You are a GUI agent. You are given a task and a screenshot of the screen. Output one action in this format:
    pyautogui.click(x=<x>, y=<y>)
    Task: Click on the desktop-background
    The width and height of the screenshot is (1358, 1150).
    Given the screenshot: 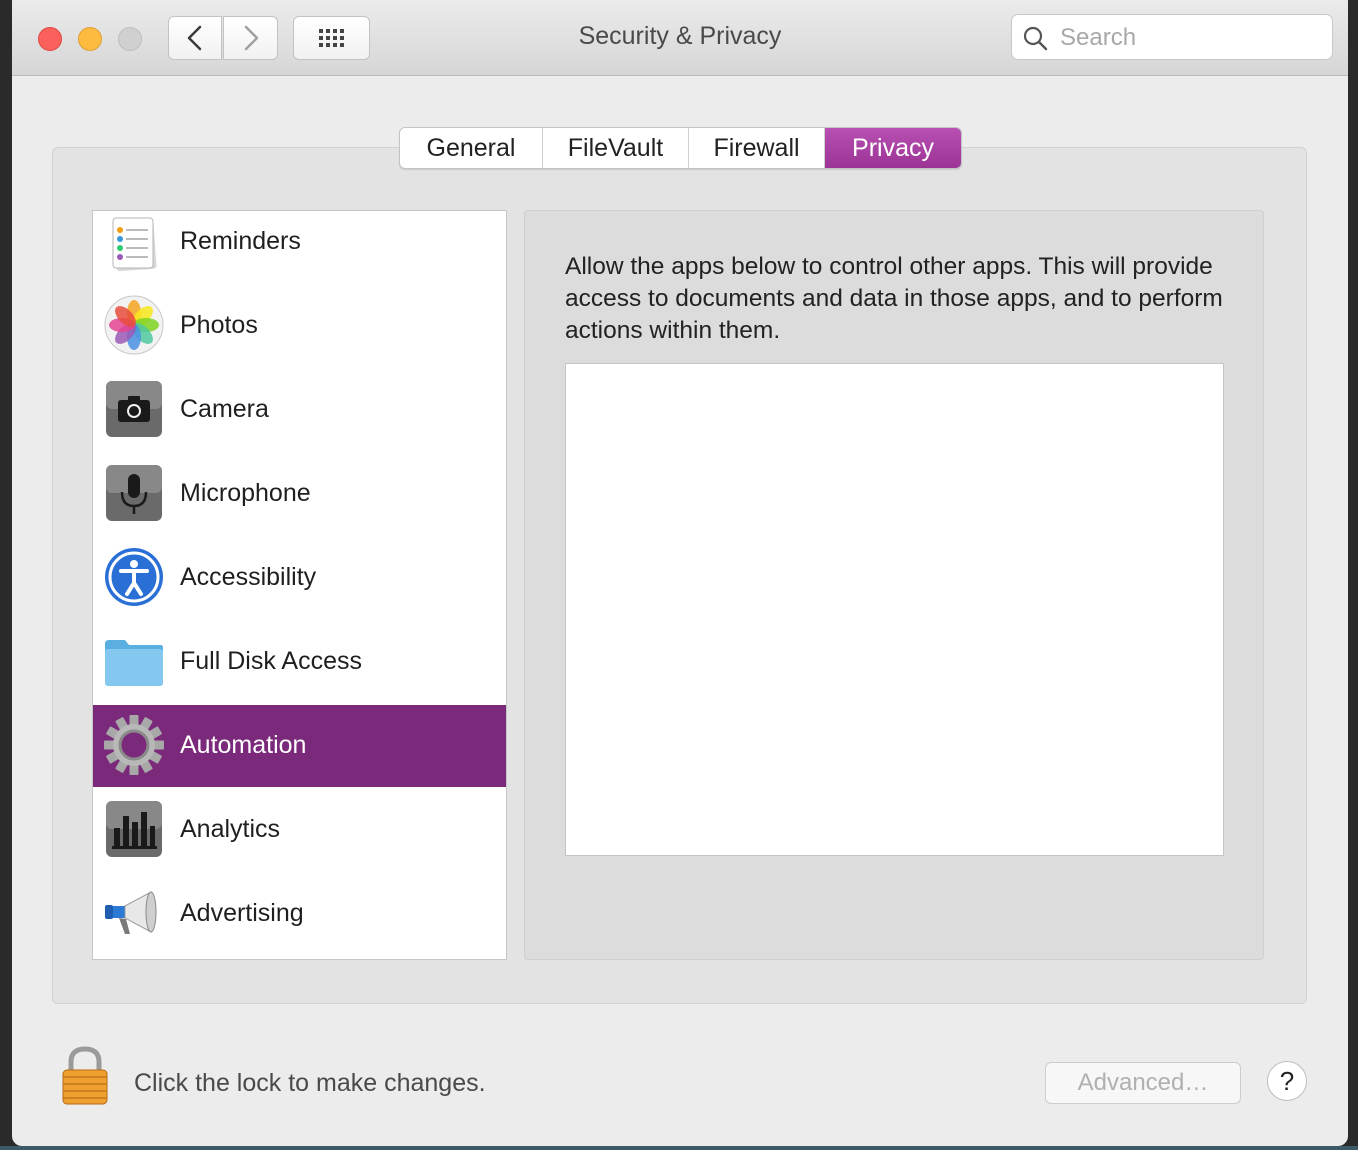 What is the action you would take?
    pyautogui.click(x=679, y=1148)
    